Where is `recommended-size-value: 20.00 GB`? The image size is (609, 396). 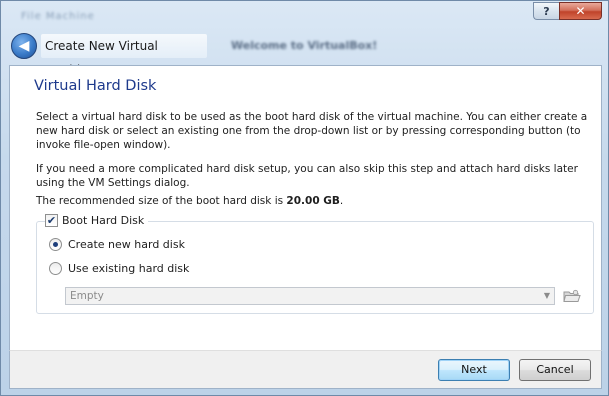 recommended-size-value: 20.00 GB is located at coordinates (313, 201).